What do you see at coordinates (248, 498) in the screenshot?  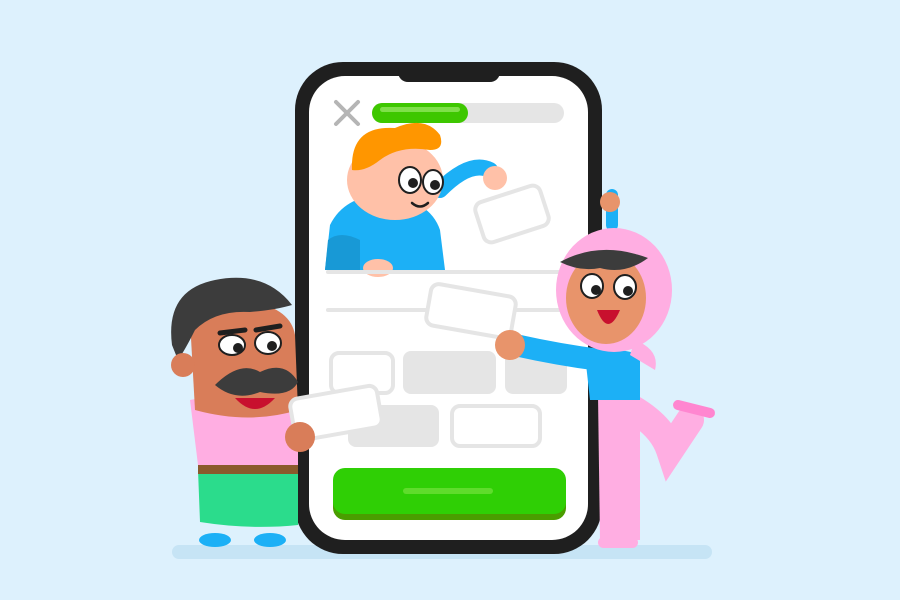 I see `man-pants` at bounding box center [248, 498].